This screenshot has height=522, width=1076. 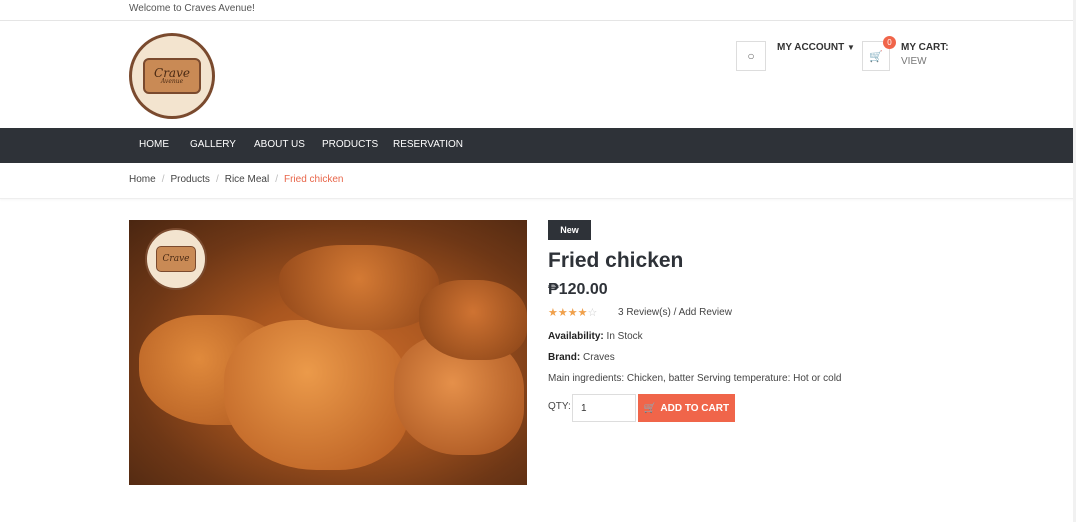 What do you see at coordinates (889, 42) in the screenshot?
I see `cart-count-badge: 0` at bounding box center [889, 42].